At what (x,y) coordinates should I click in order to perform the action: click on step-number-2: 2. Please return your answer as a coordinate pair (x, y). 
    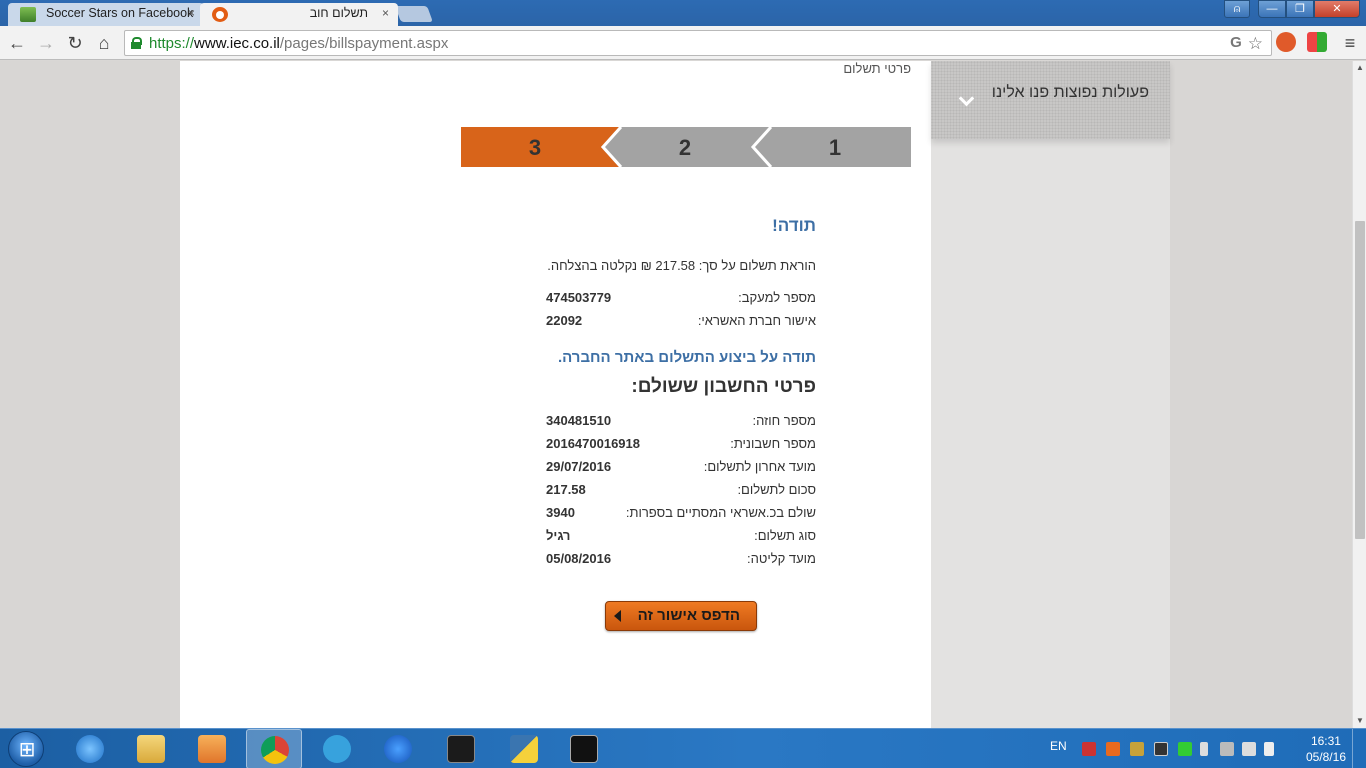
    Looking at the image, I should click on (685, 147).